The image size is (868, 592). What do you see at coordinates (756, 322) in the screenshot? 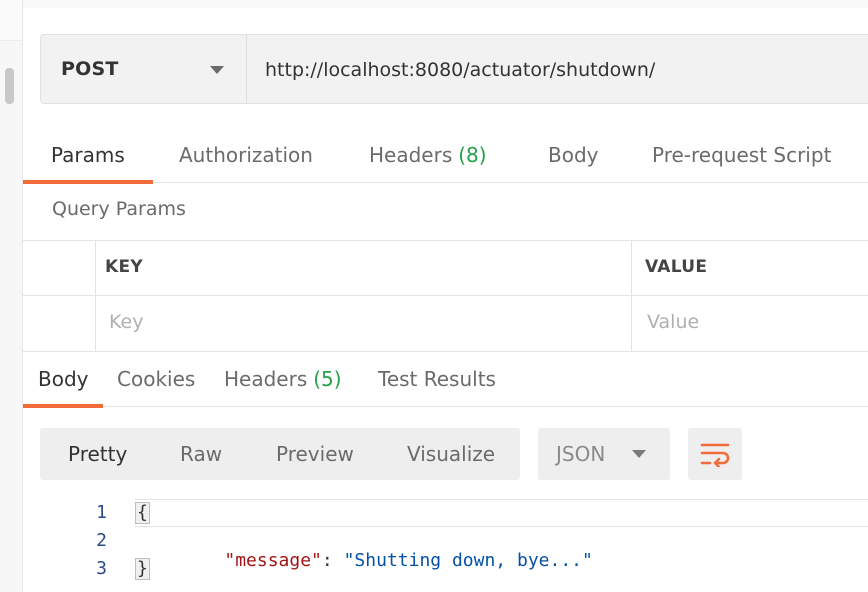
I see `param-value-input` at bounding box center [756, 322].